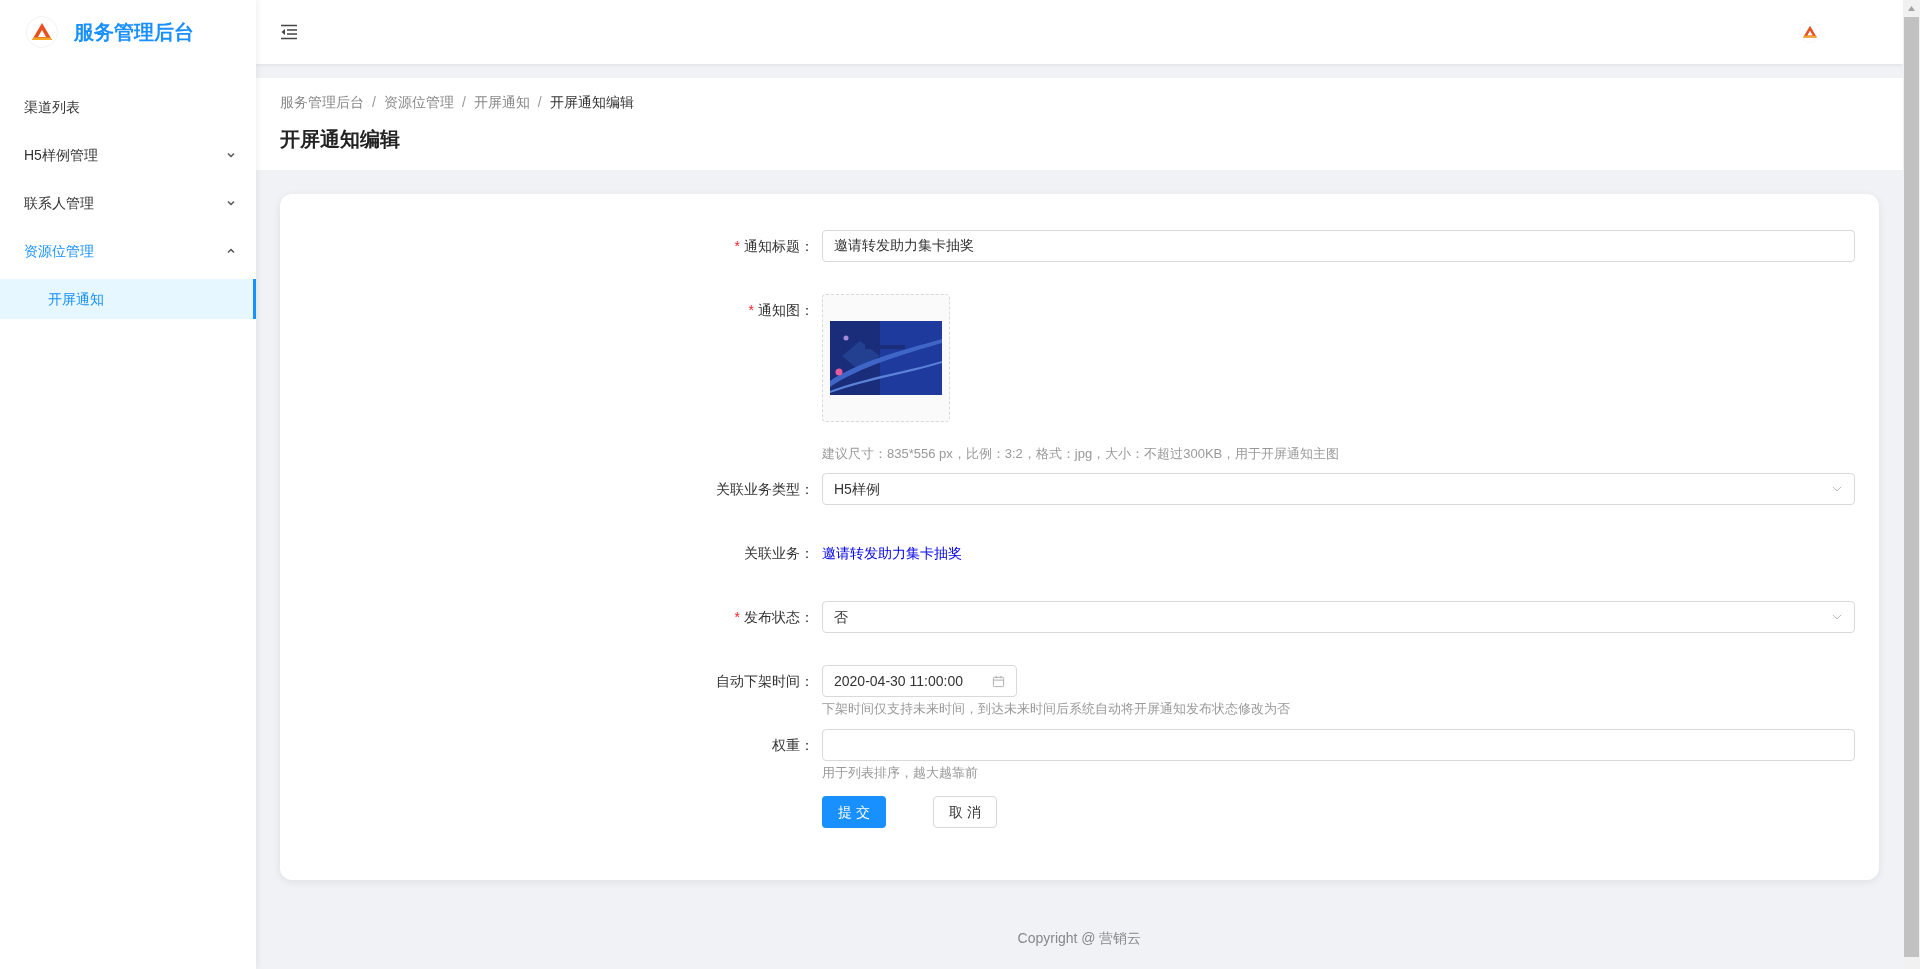 Image resolution: width=1920 pixels, height=969 pixels. Describe the element at coordinates (965, 812) in the screenshot. I see `cancel-button: 取 消` at that location.